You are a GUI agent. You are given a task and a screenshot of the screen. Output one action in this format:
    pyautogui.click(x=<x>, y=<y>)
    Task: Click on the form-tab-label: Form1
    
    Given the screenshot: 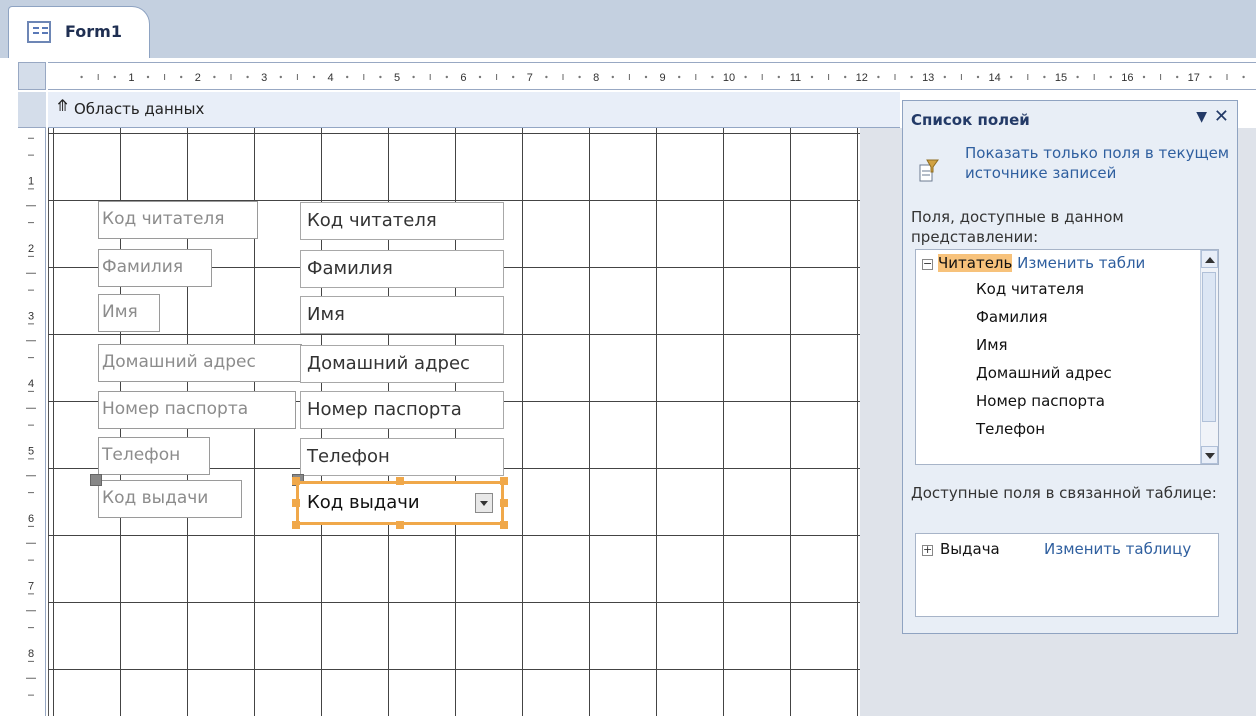 What is the action you would take?
    pyautogui.click(x=93, y=31)
    